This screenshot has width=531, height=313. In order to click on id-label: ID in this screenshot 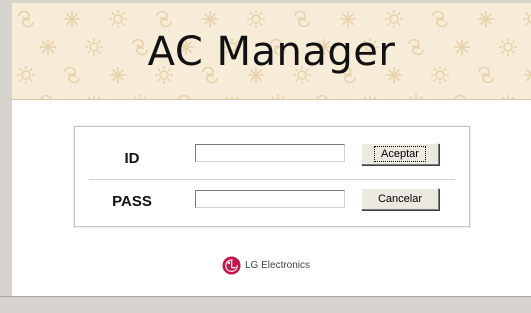, I will do `click(132, 158)`.